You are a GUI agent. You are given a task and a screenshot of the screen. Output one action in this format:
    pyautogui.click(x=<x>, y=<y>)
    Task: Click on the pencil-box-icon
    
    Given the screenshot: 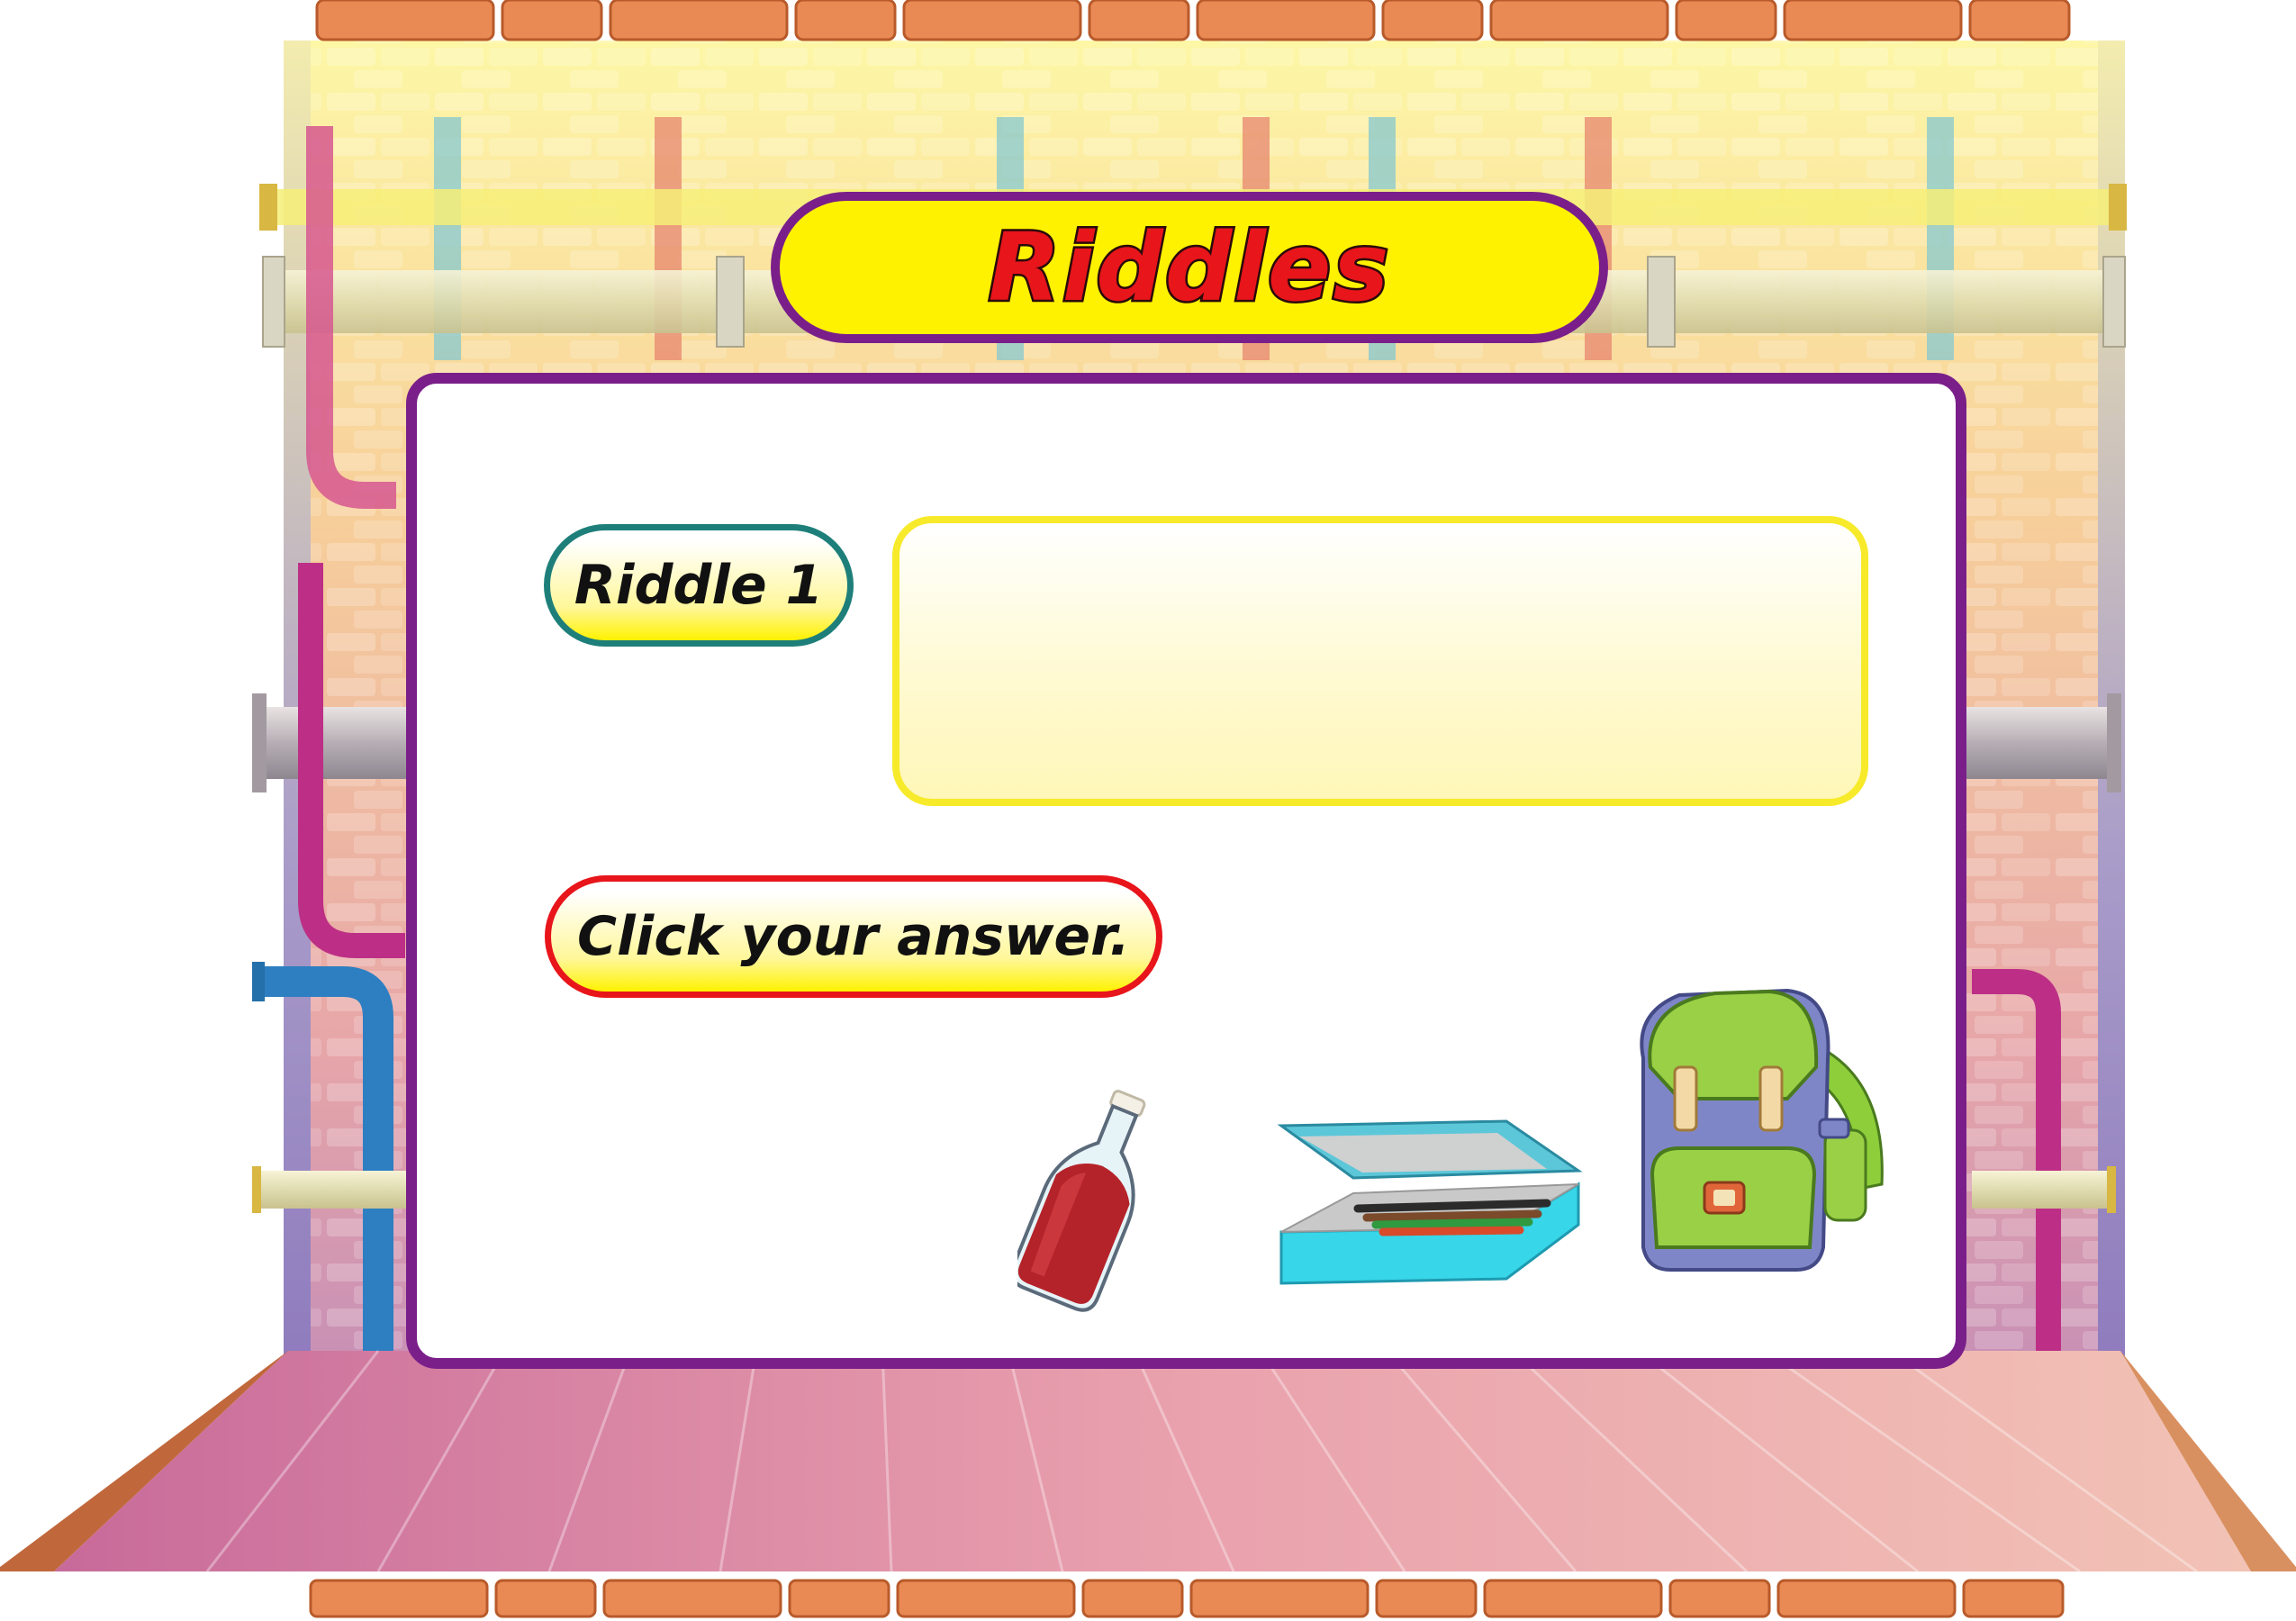 What is the action you would take?
    pyautogui.click(x=1430, y=1202)
    